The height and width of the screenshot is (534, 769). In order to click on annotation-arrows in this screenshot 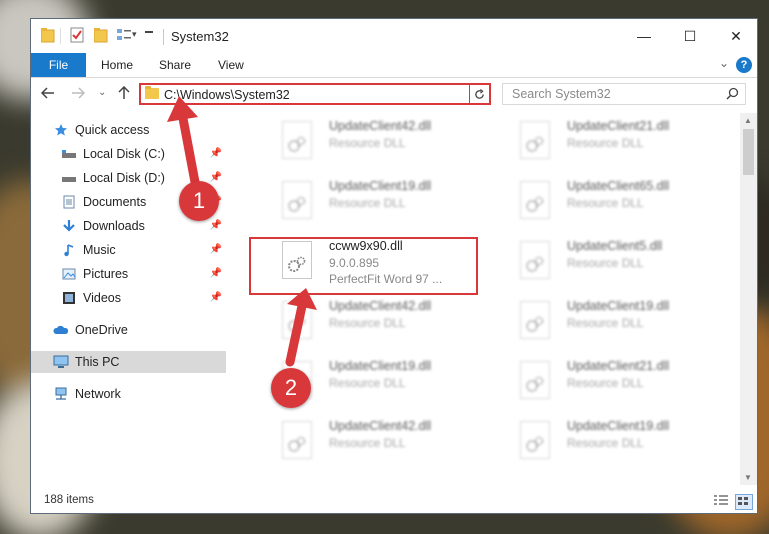, I will do `click(242, 231)`.